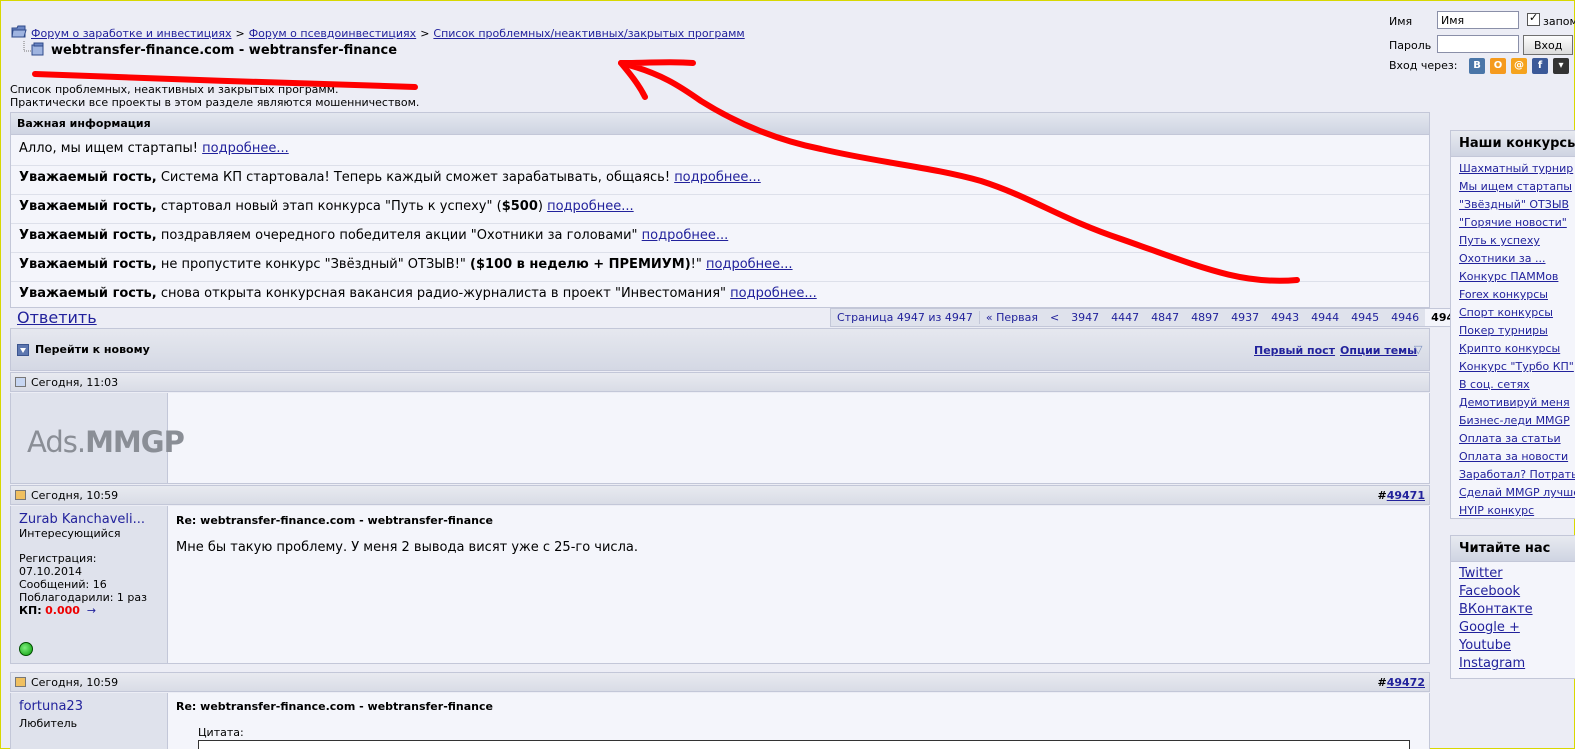 This screenshot has height=749, width=1575. I want to click on quote-label: Цитата:, so click(221, 732).